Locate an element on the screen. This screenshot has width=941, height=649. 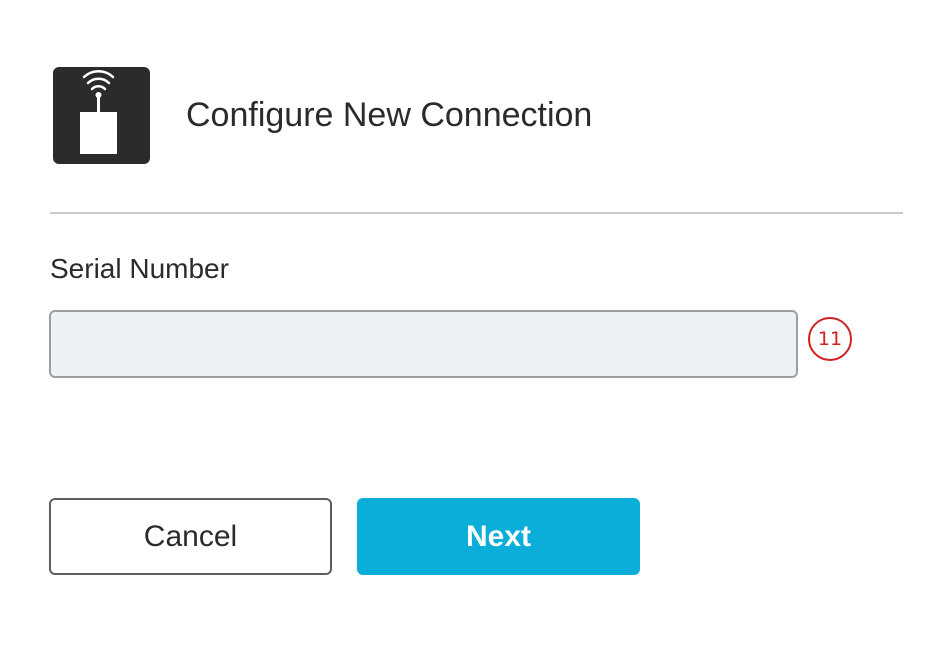
annotation-marker: 11 is located at coordinates (830, 339).